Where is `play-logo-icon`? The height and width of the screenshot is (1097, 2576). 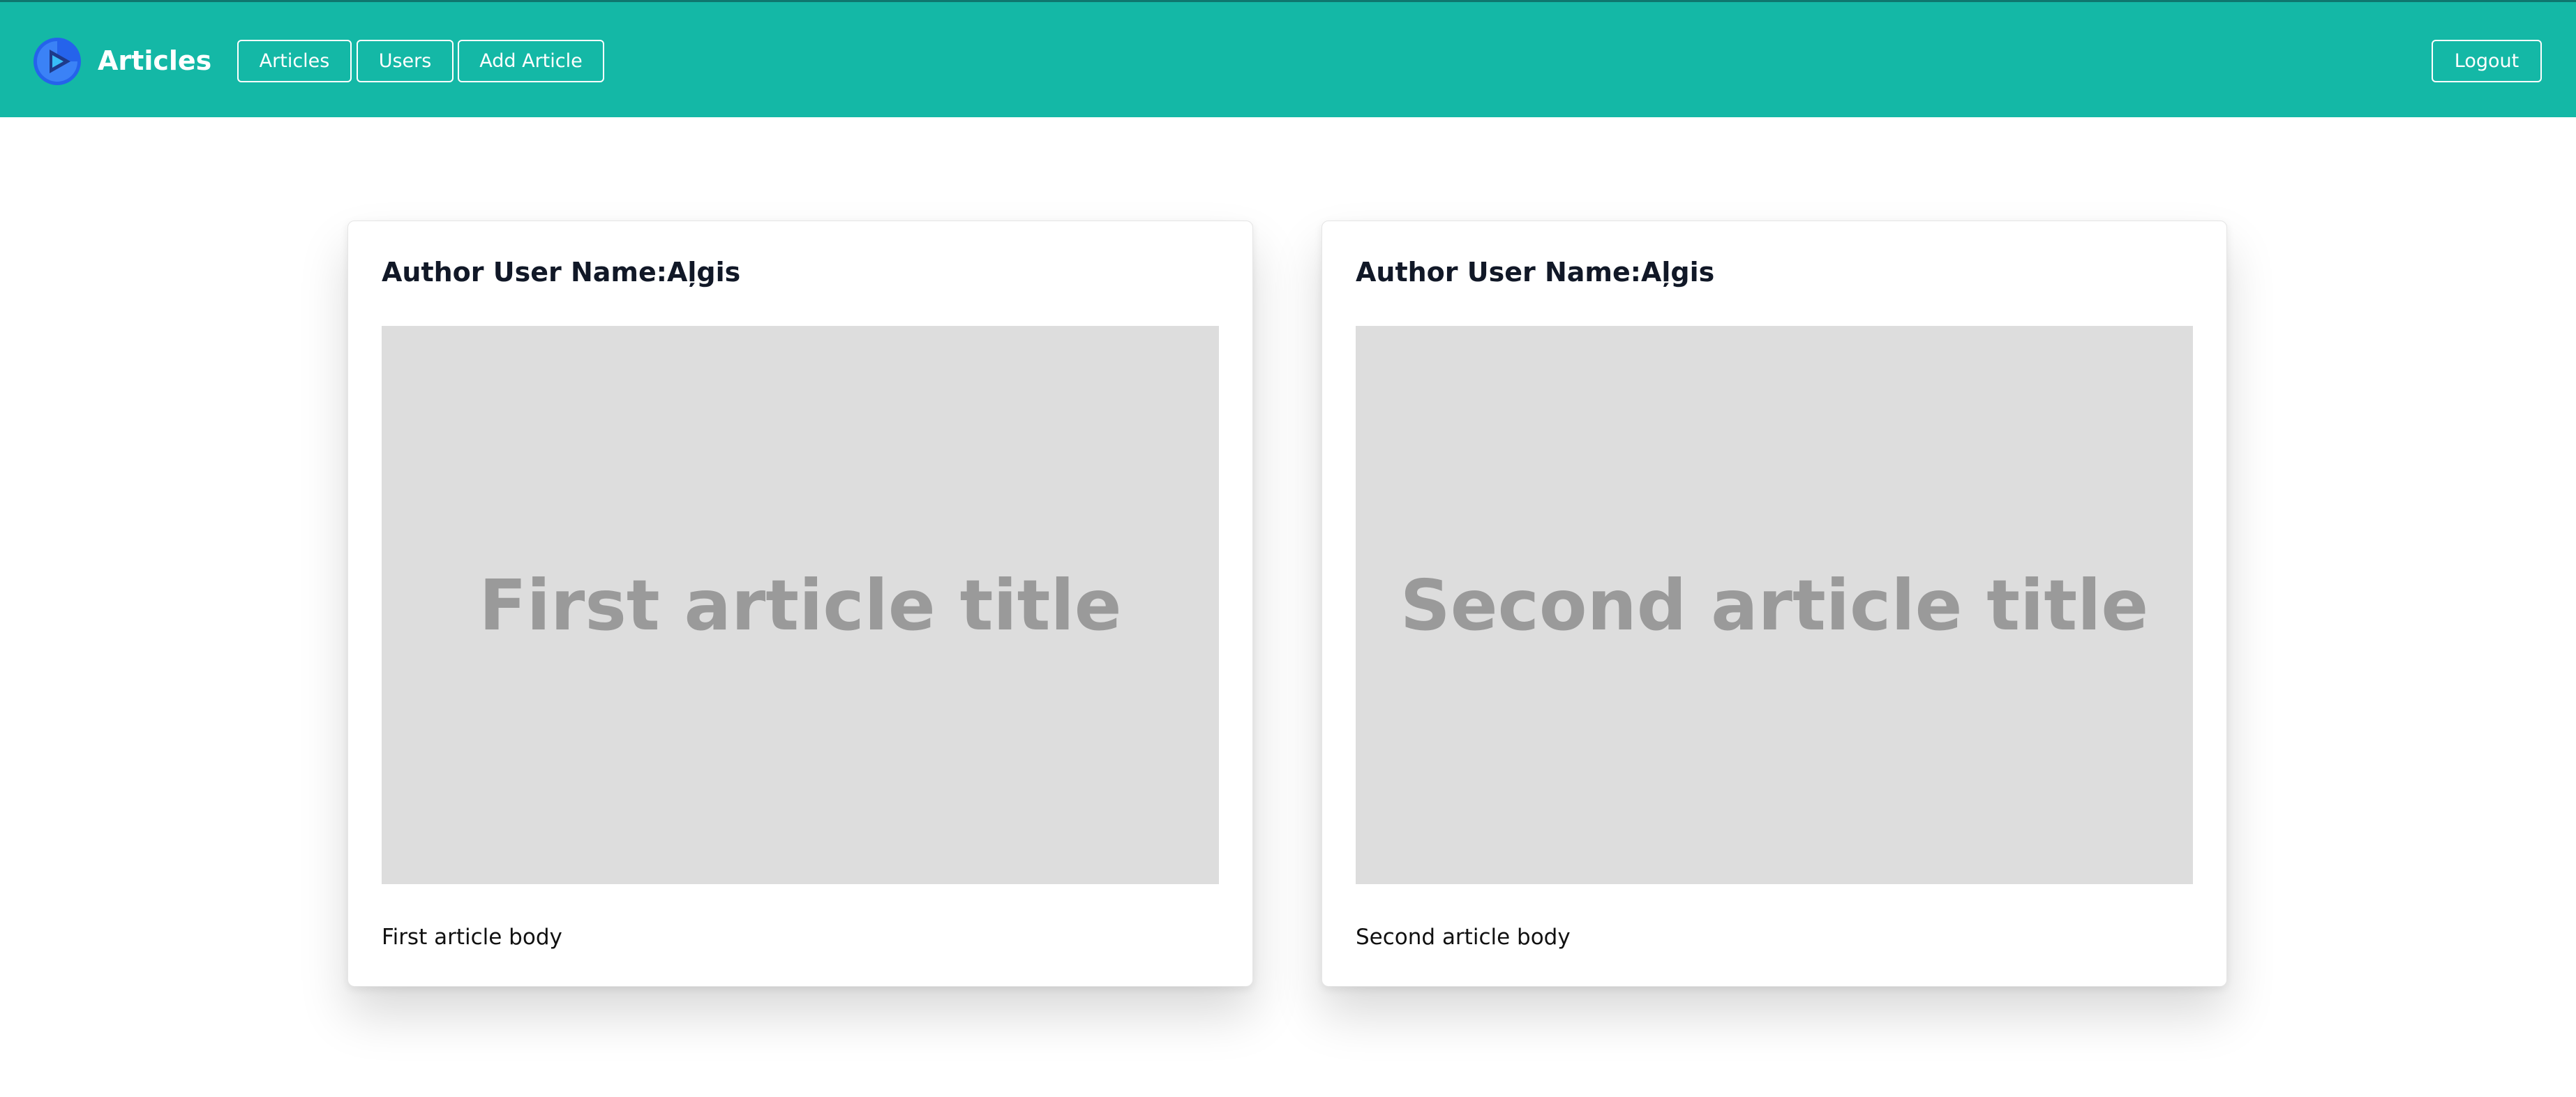
play-logo-icon is located at coordinates (57, 61).